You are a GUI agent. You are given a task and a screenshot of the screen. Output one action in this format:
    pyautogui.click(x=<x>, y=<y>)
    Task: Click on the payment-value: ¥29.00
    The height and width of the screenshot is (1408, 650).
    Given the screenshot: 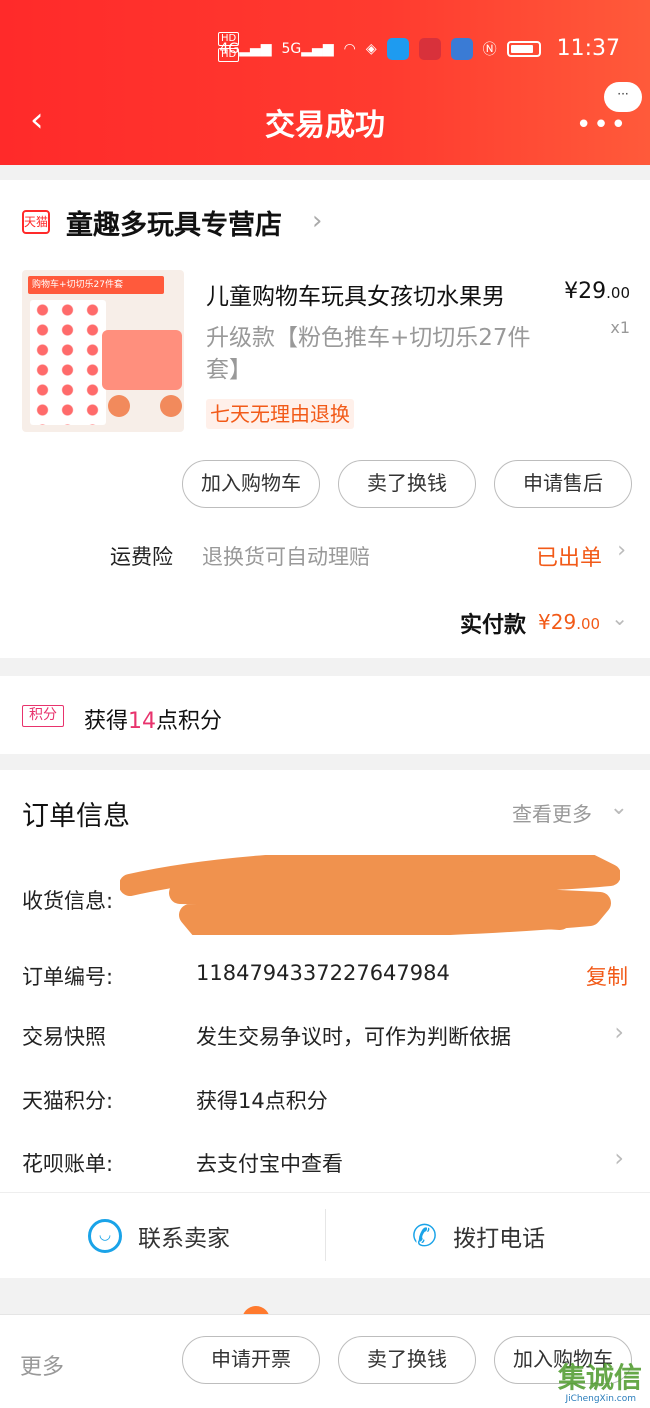 What is the action you would take?
    pyautogui.click(x=569, y=622)
    